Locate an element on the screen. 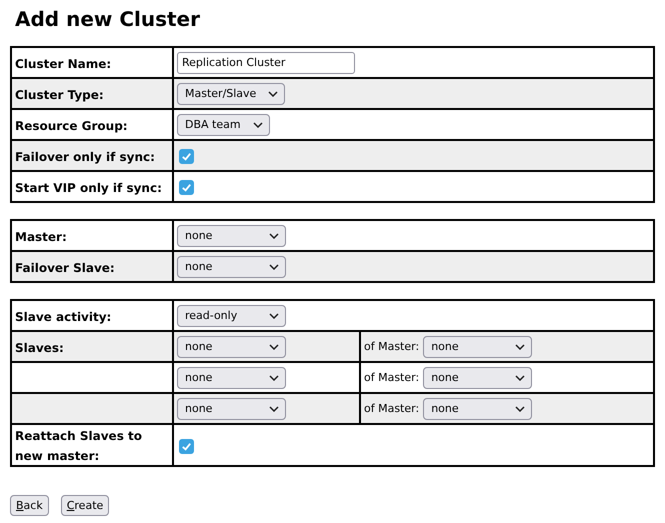 This screenshot has width=665, height=523. field-label: Slaves: is located at coordinates (39, 347).